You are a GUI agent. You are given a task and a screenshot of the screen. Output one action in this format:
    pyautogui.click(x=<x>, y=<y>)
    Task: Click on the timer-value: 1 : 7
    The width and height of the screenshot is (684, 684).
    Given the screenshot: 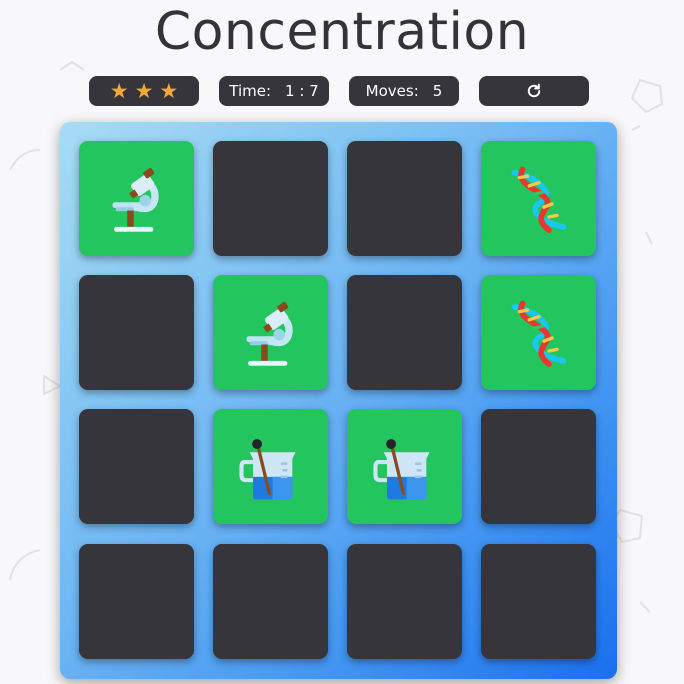 What is the action you would take?
    pyautogui.click(x=302, y=91)
    